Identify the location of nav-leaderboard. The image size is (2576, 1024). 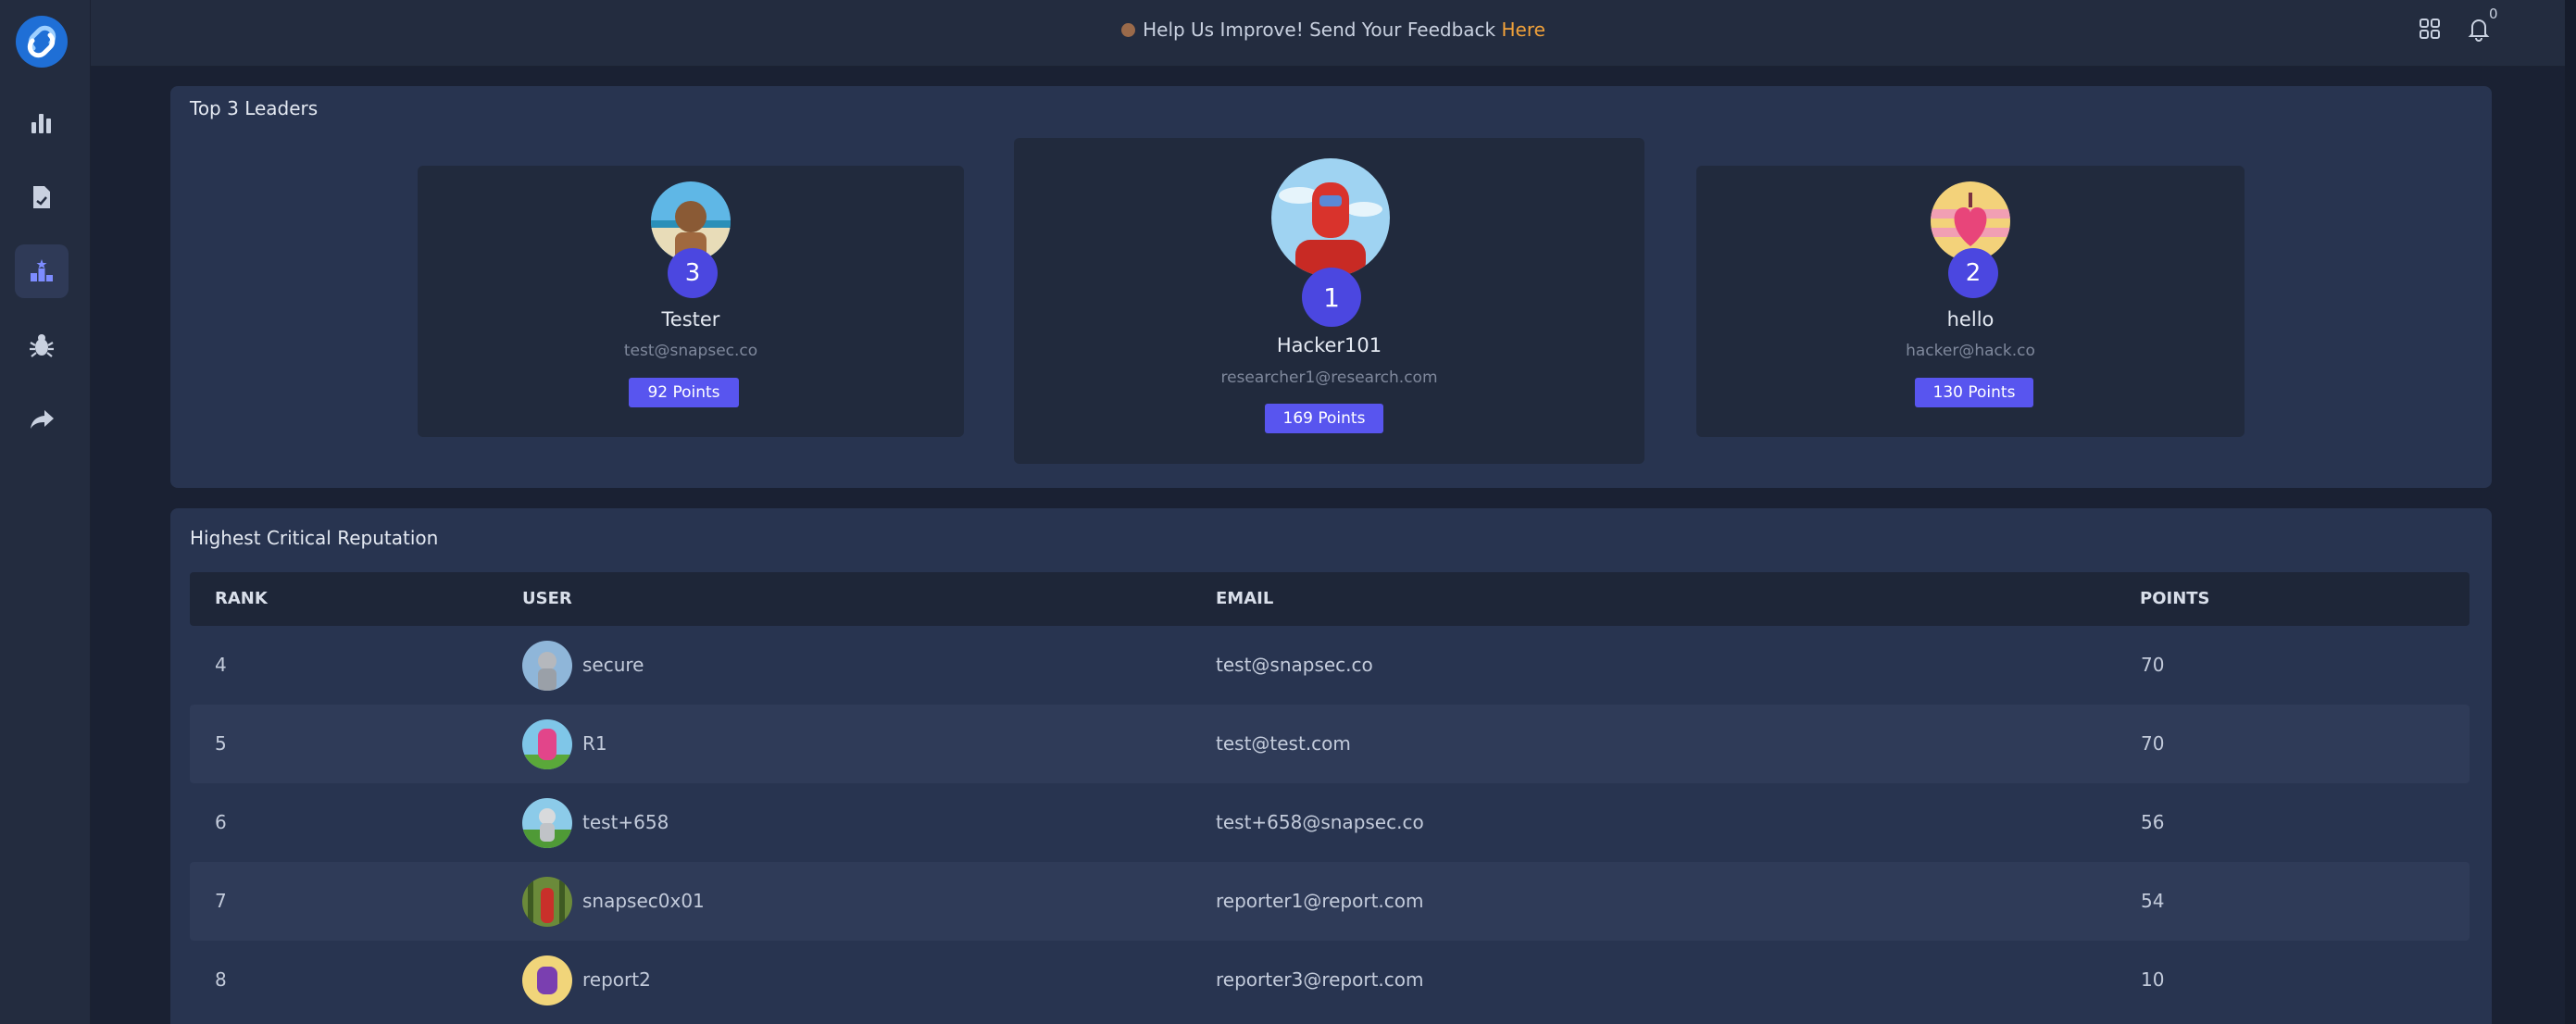
(42, 271).